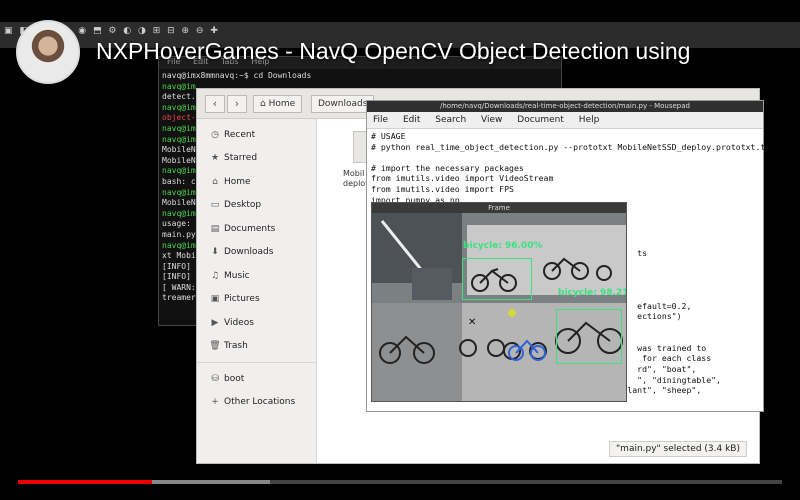  I want to click on breadcrumb-home: ⌂ Home, so click(278, 104).